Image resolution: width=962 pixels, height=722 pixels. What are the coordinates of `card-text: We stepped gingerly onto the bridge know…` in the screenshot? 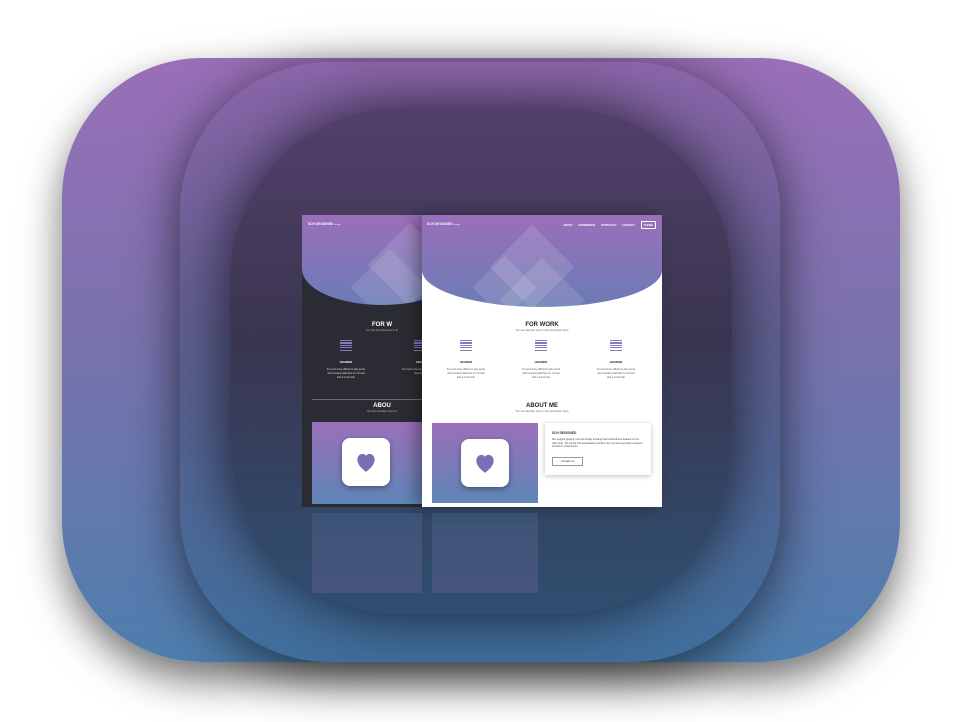 It's located at (597, 443).